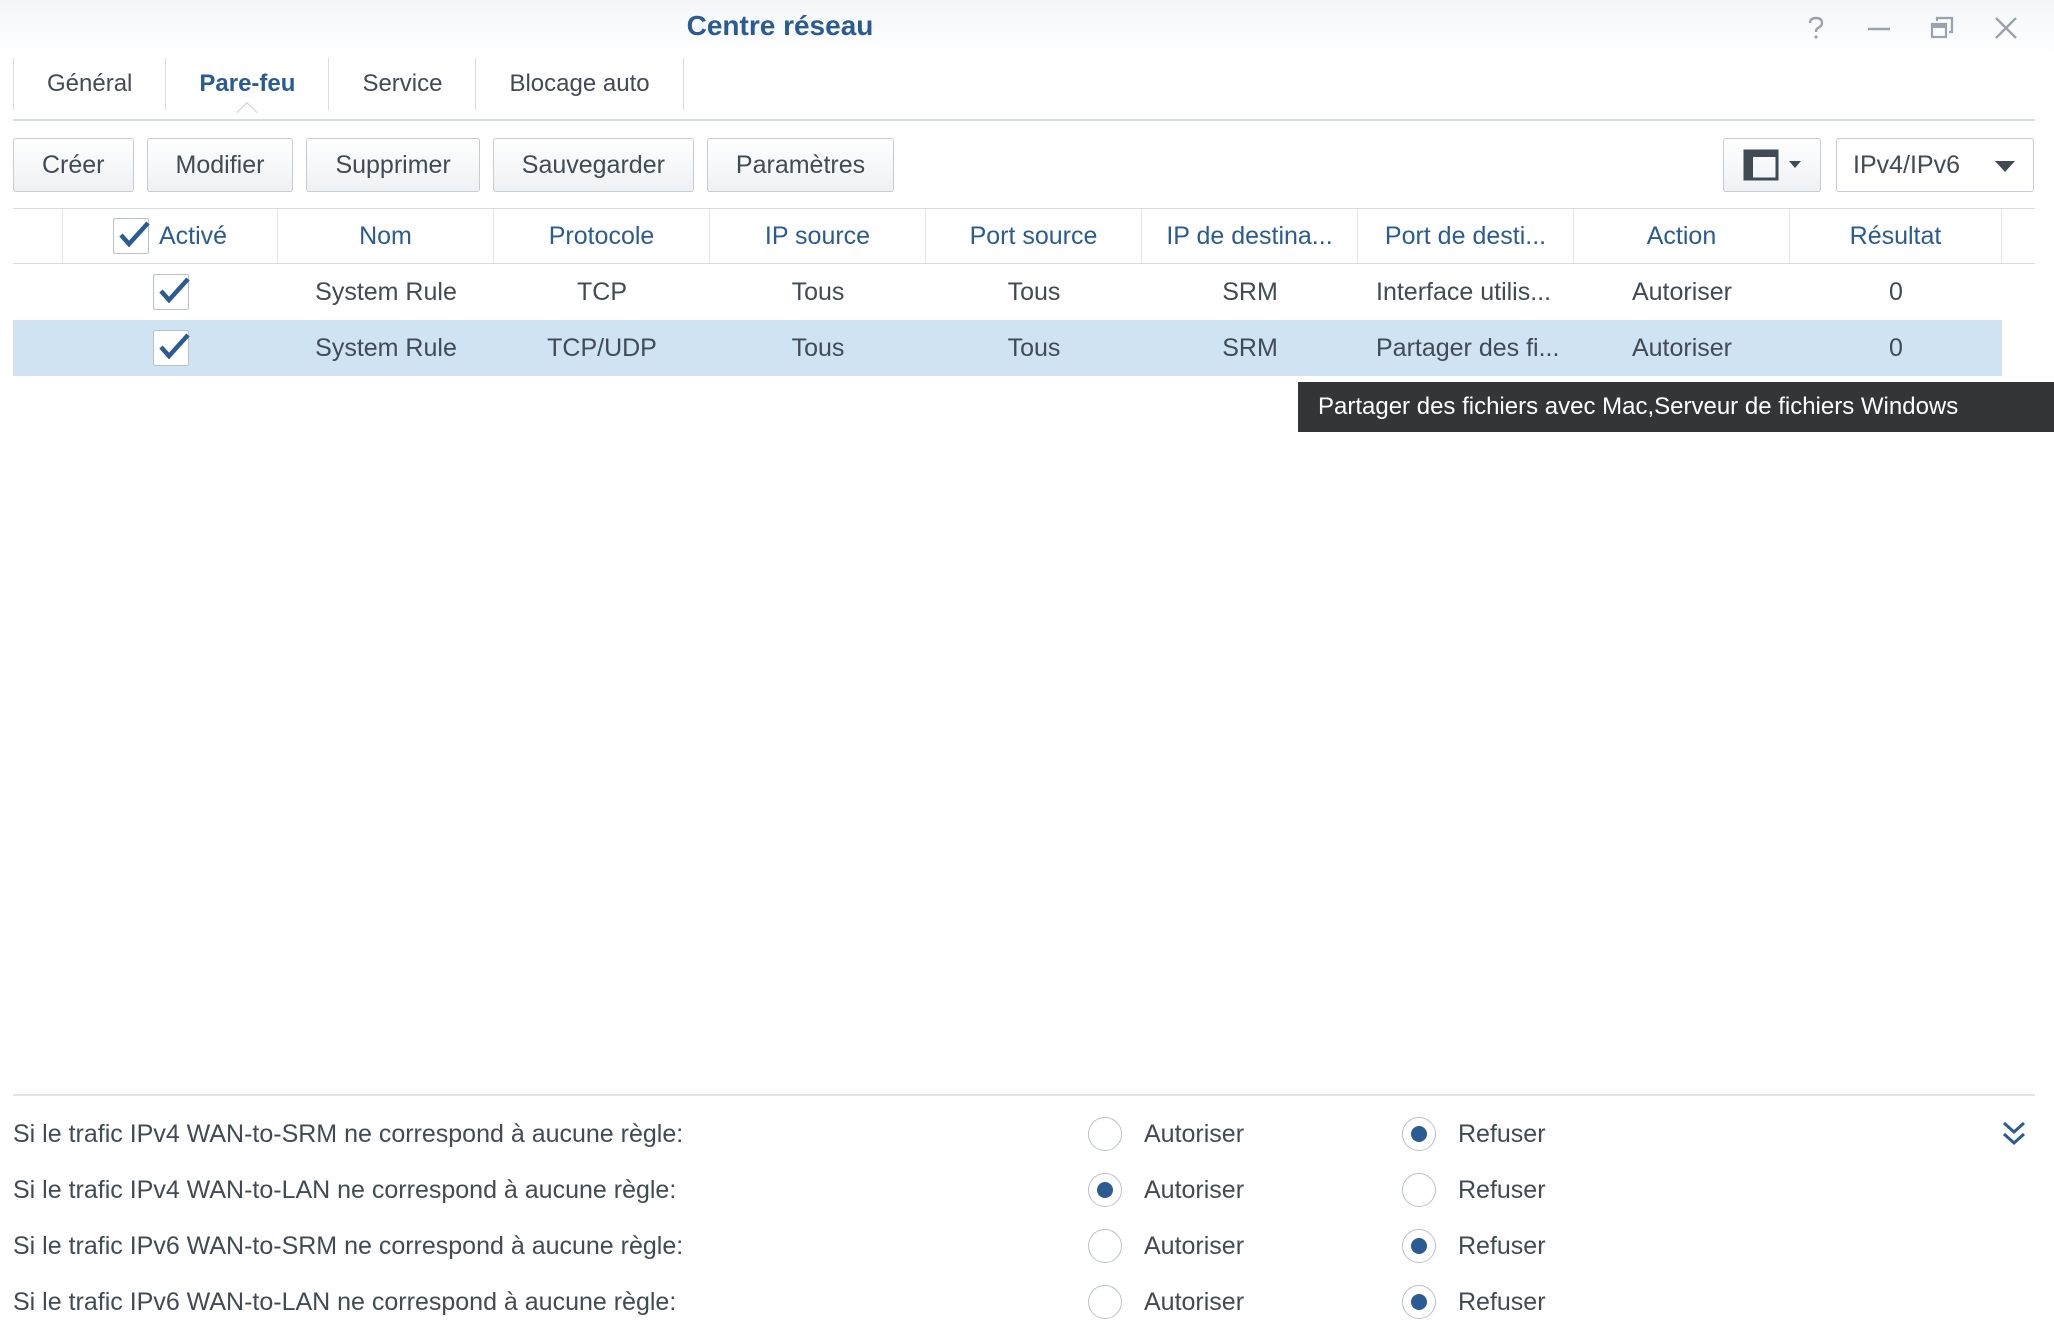  What do you see at coordinates (593, 165) in the screenshot?
I see `save-button: Sauvegarder` at bounding box center [593, 165].